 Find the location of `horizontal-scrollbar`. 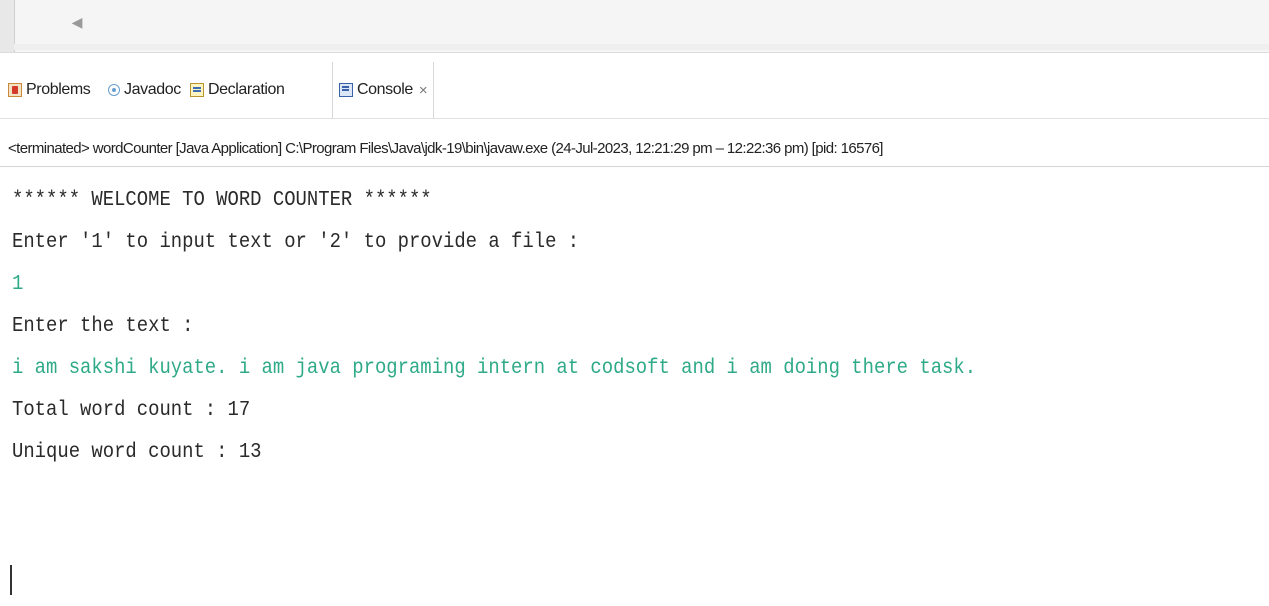

horizontal-scrollbar is located at coordinates (641, 47).